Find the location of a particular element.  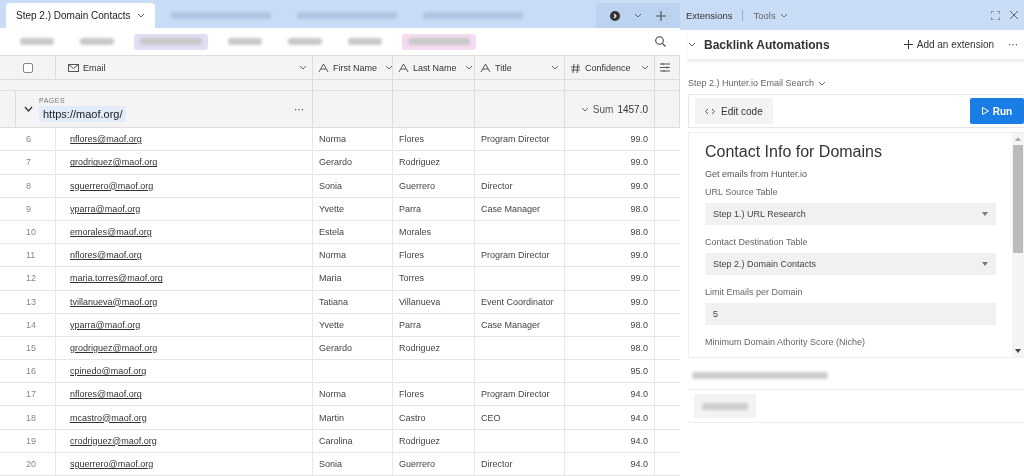

select-field: Step 2.) Domain Contacts is located at coordinates (850, 264).